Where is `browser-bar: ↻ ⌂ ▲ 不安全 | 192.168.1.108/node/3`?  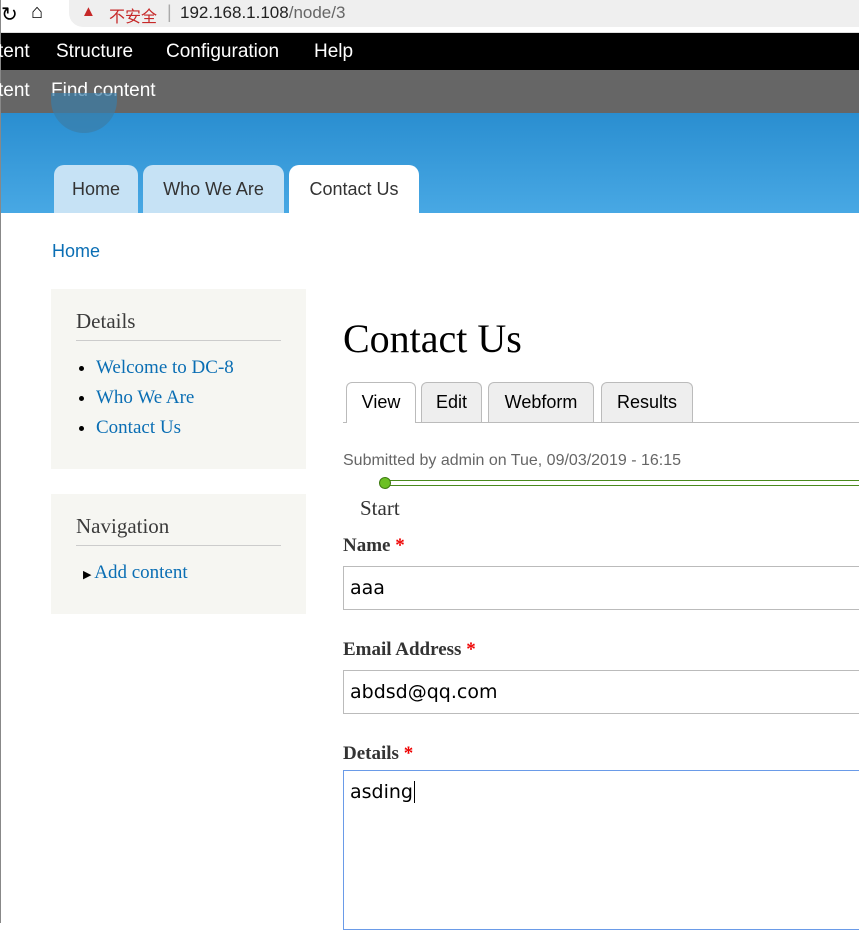 browser-bar: ↻ ⌂ ▲ 不安全 | 192.168.1.108/node/3 is located at coordinates (430, 16).